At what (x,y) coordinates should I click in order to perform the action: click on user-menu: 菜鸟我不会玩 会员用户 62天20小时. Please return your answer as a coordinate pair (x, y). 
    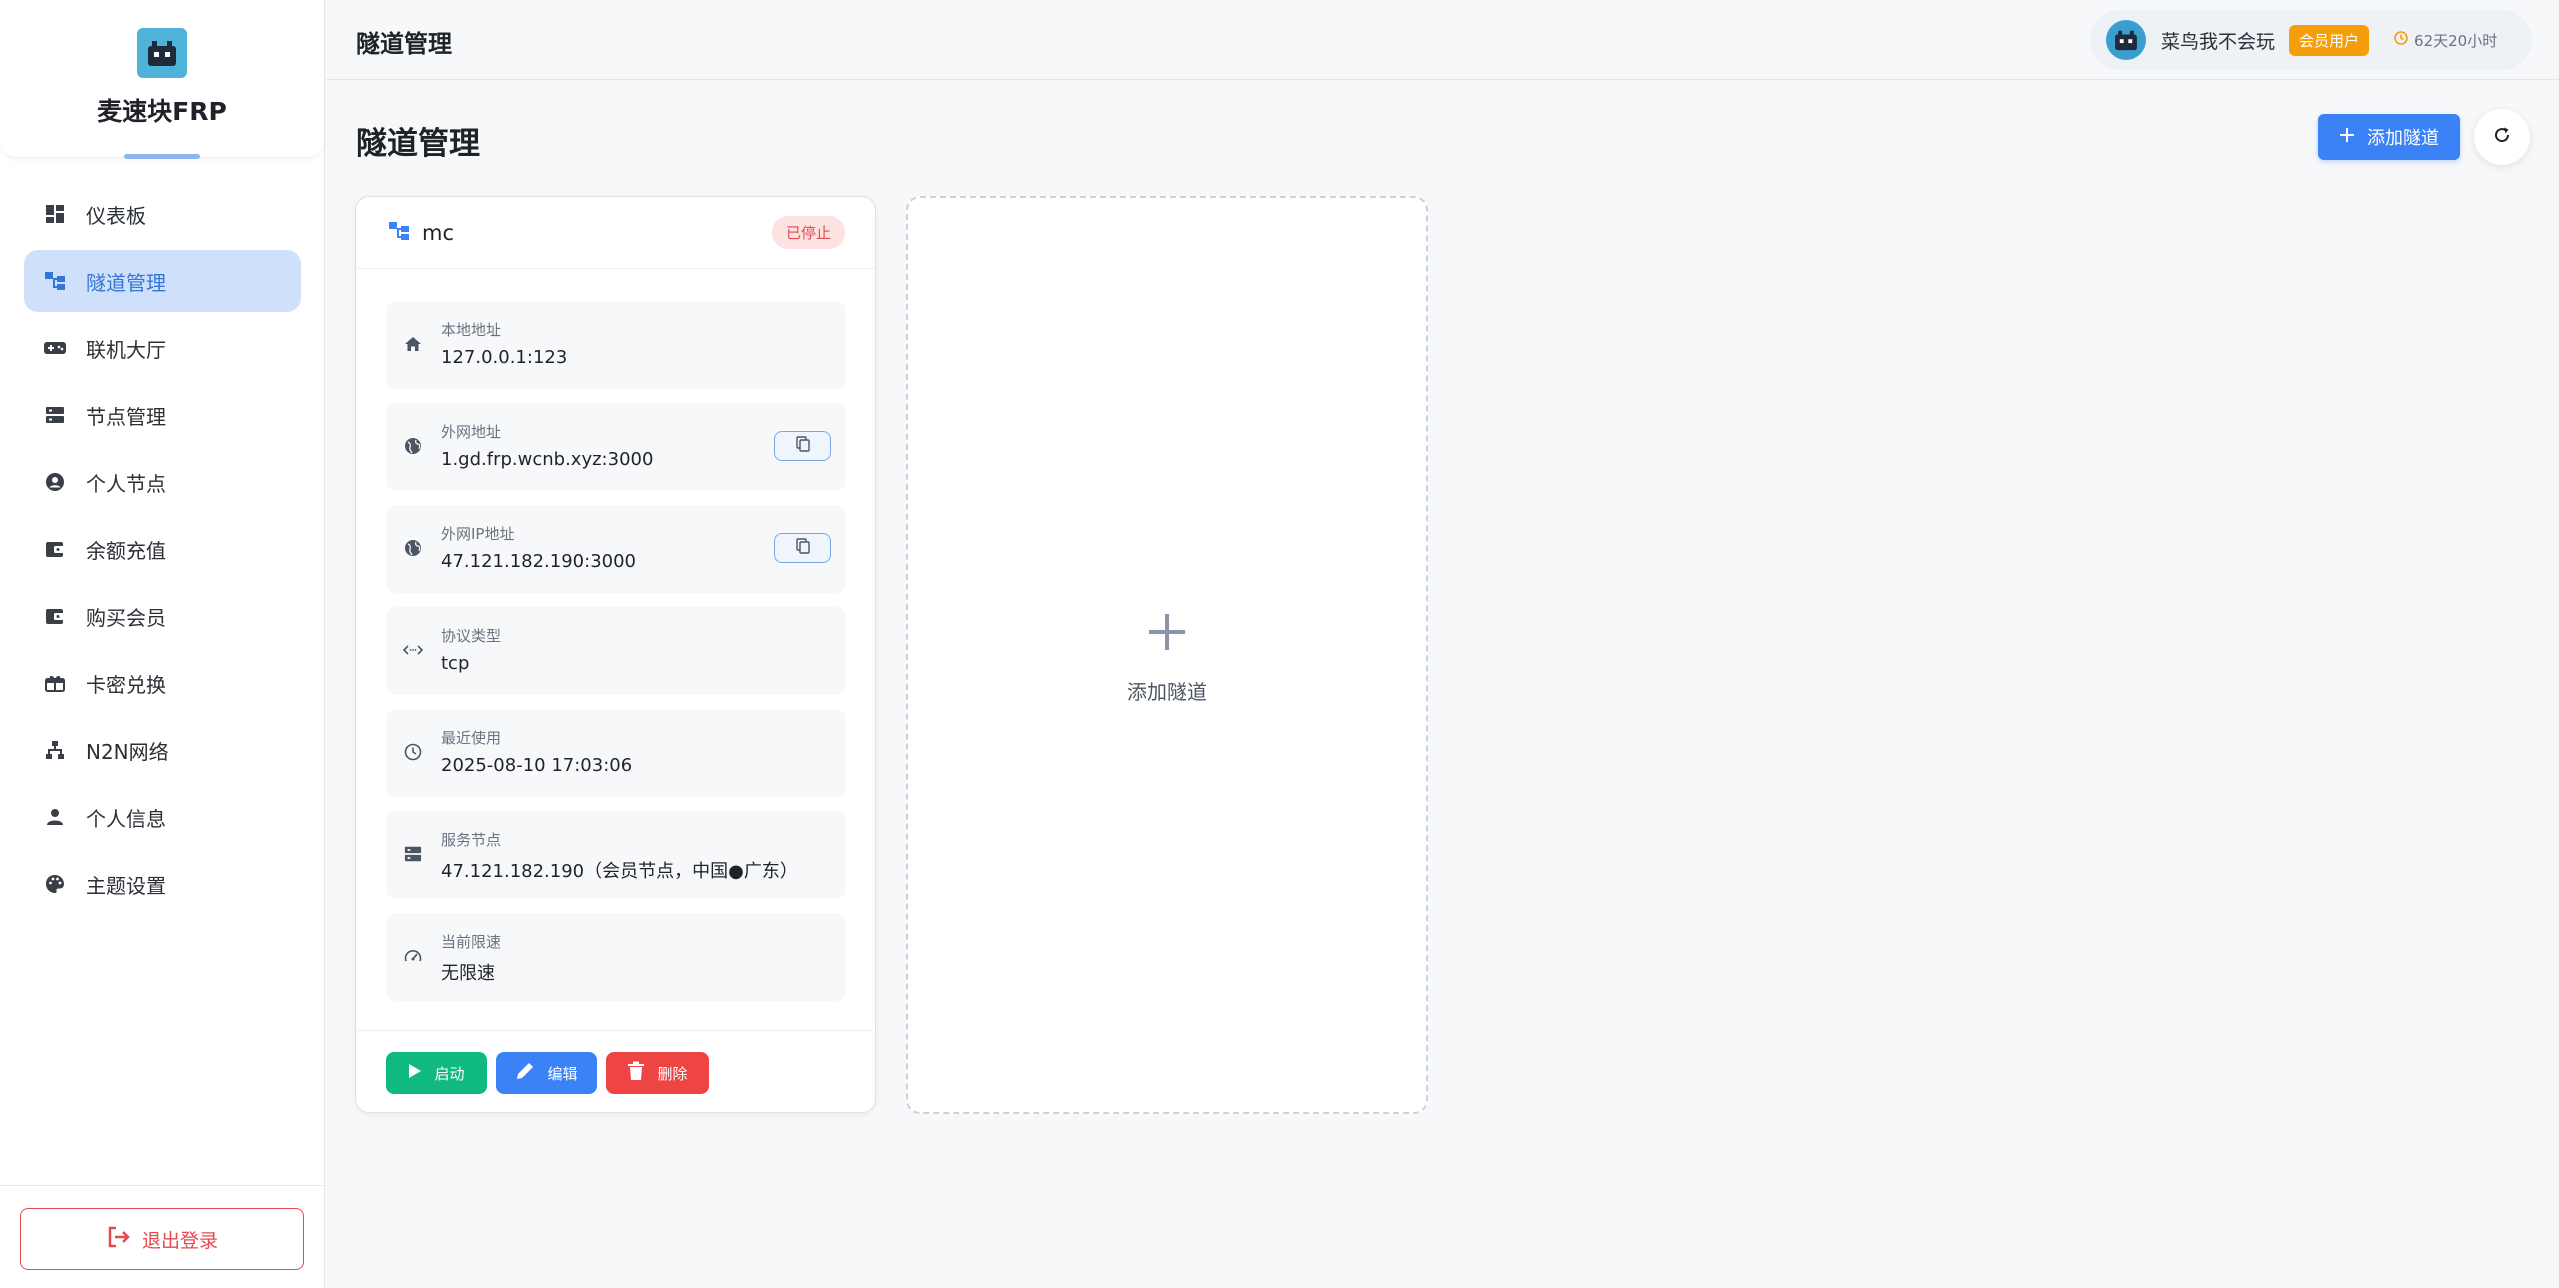
    Looking at the image, I should click on (2311, 40).